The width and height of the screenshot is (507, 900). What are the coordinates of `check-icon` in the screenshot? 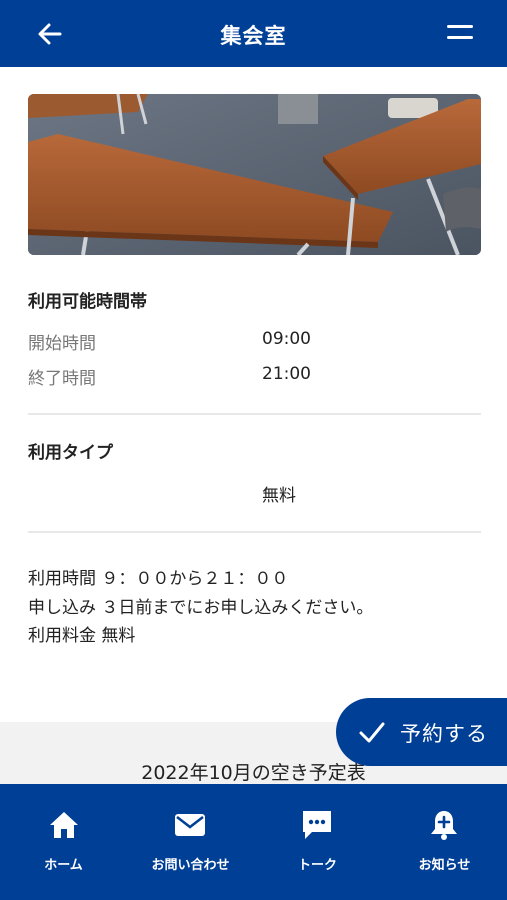 It's located at (372, 732).